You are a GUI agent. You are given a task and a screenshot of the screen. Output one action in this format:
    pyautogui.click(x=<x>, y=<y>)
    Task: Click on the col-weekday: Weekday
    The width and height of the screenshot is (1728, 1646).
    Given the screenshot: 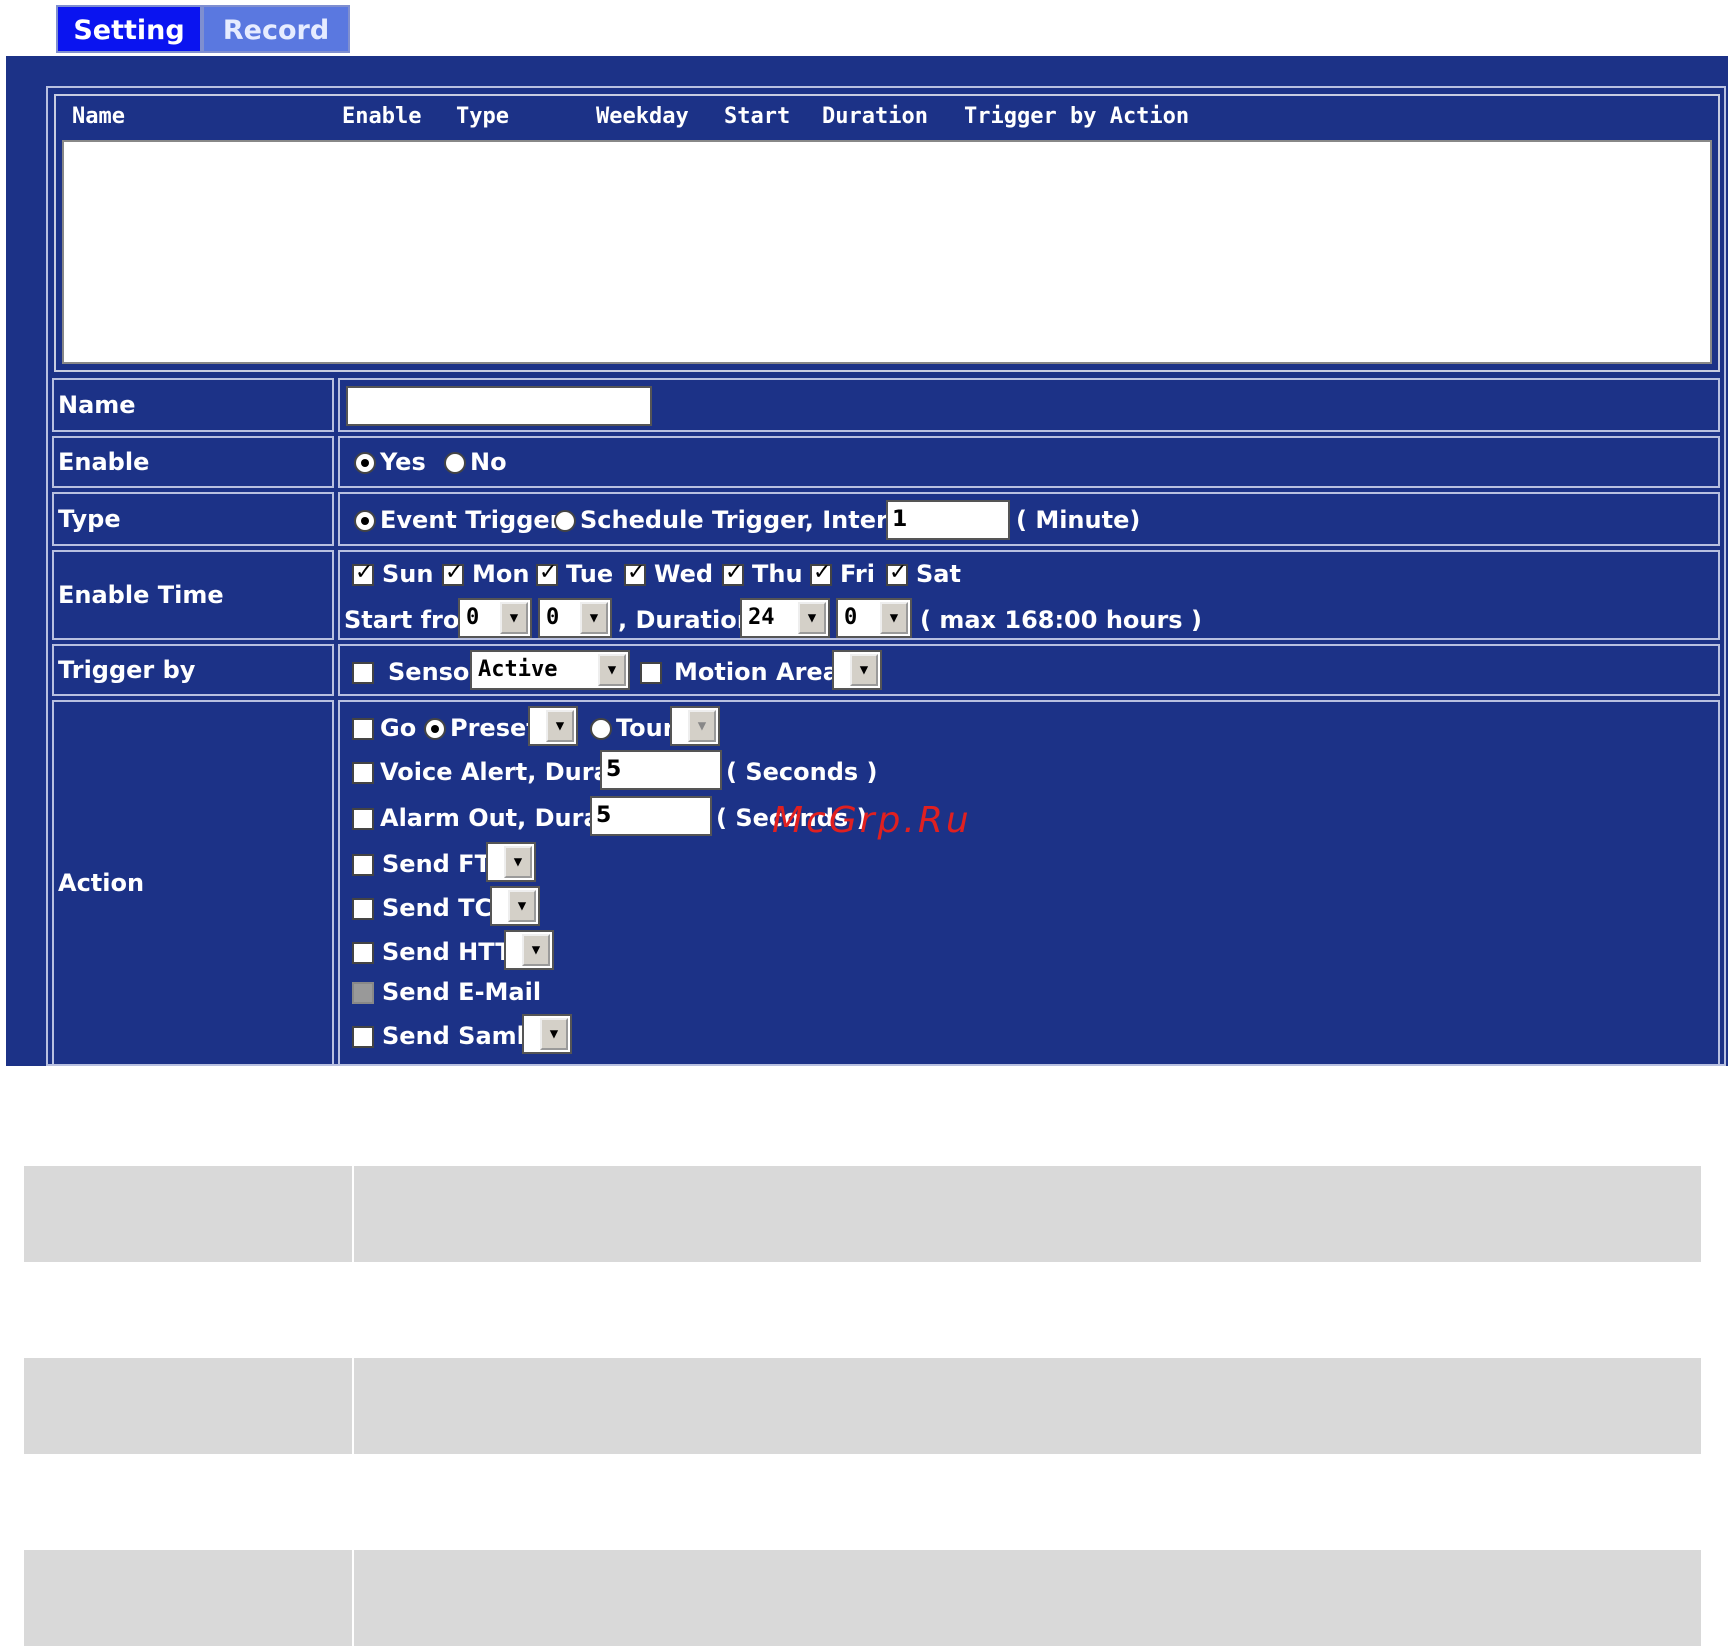 What is the action you would take?
    pyautogui.click(x=642, y=116)
    